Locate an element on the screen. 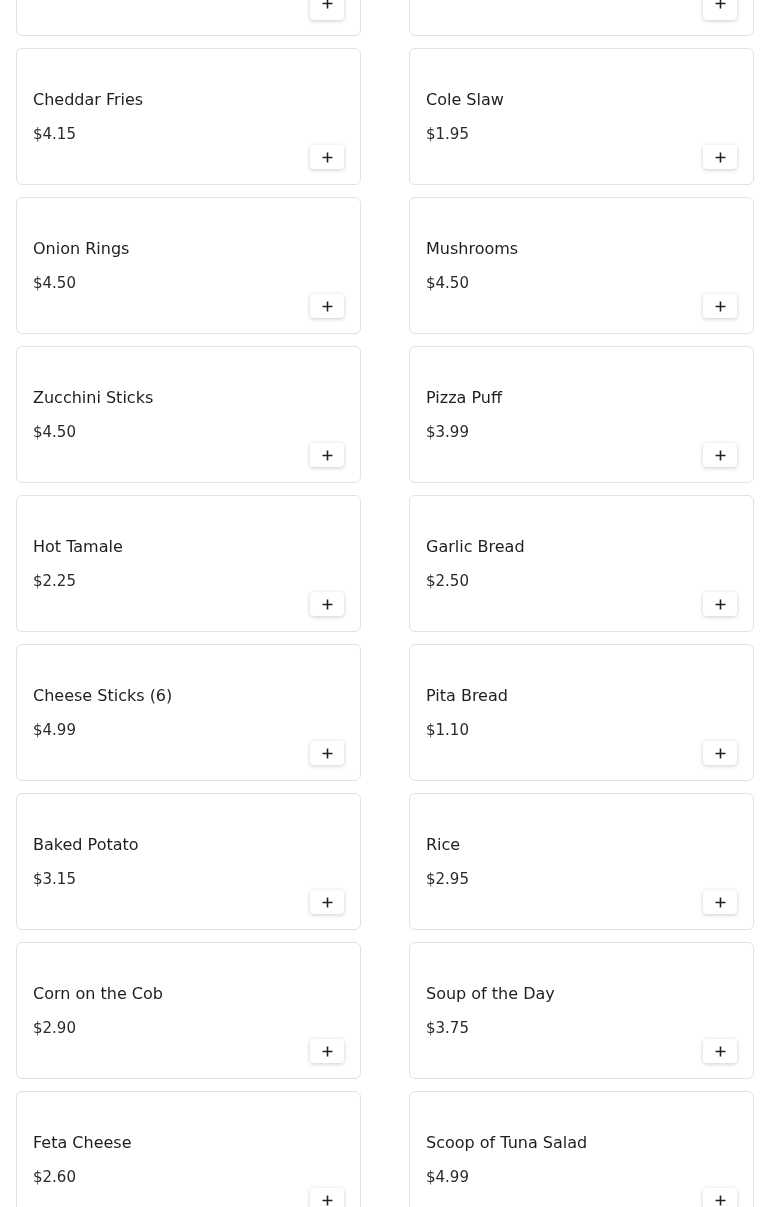 The height and width of the screenshot is (1207, 770). item-price: $2.95 is located at coordinates (447, 879).